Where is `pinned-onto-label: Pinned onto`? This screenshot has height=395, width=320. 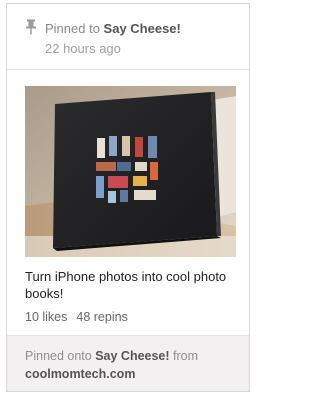
pinned-onto-label: Pinned onto is located at coordinates (60, 356).